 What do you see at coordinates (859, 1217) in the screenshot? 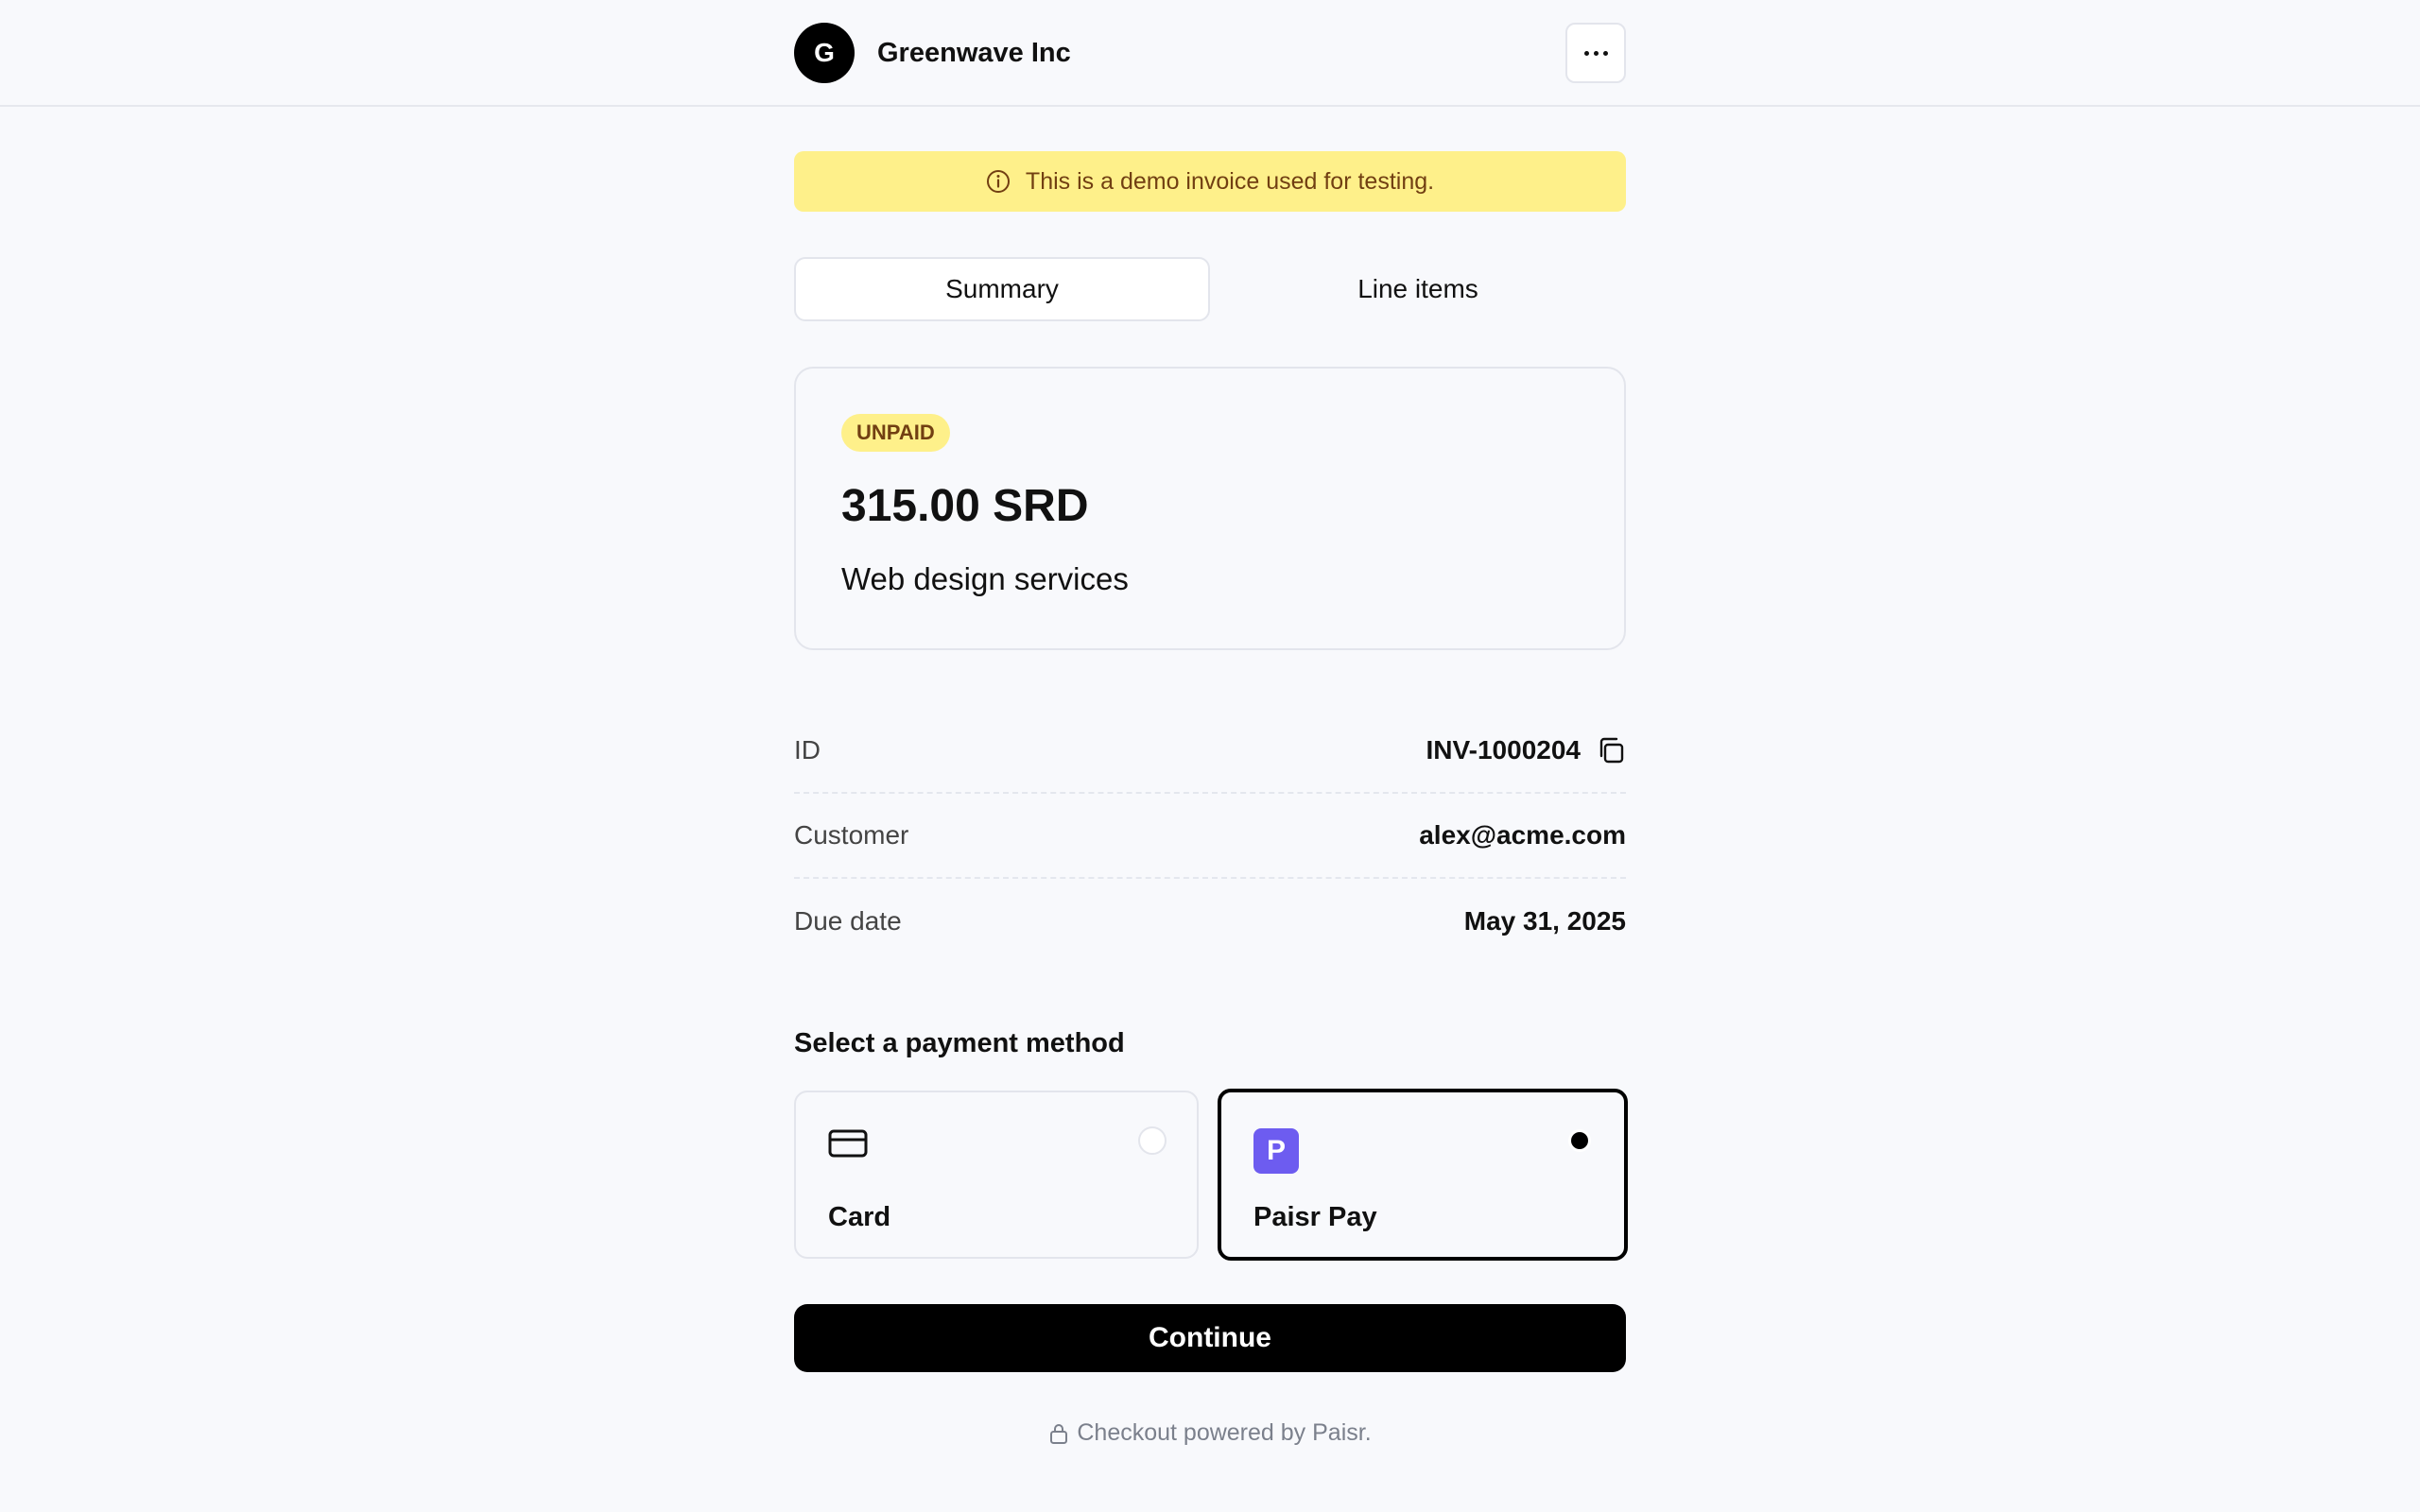
I see `payment-option-label: Card` at bounding box center [859, 1217].